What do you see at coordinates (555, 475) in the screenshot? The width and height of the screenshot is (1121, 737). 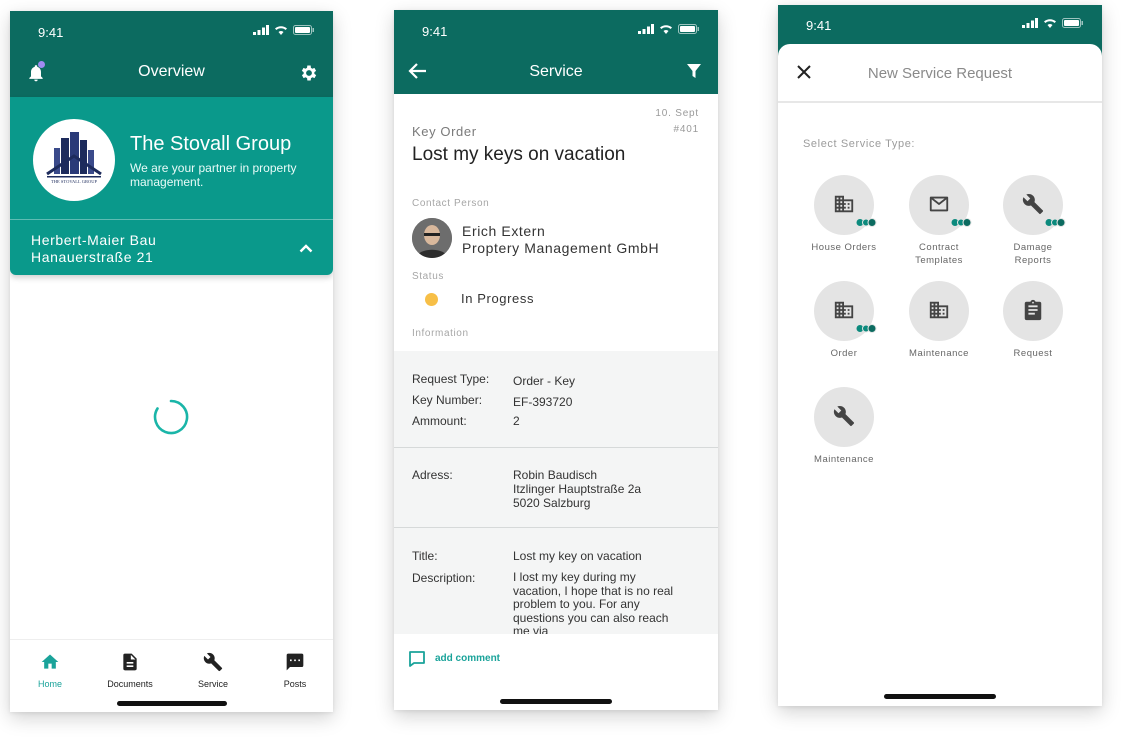 I see `address-line1: Robin Baudisch` at bounding box center [555, 475].